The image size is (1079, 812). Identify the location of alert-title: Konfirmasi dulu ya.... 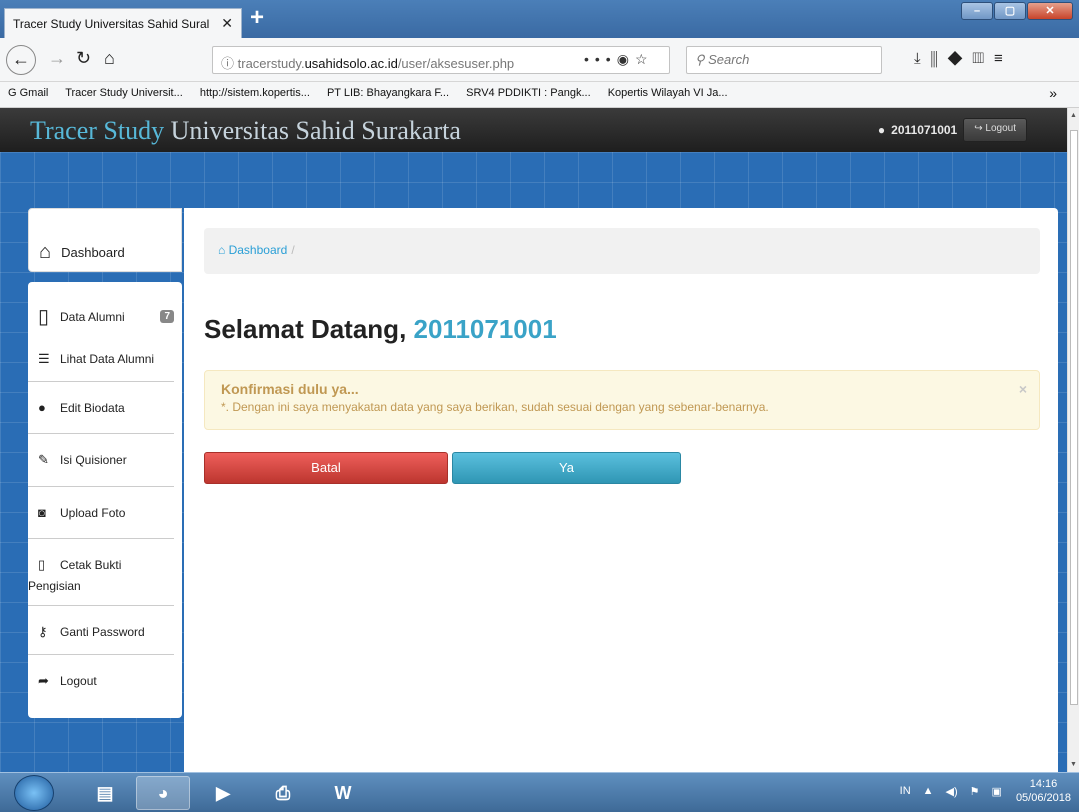
(290, 389).